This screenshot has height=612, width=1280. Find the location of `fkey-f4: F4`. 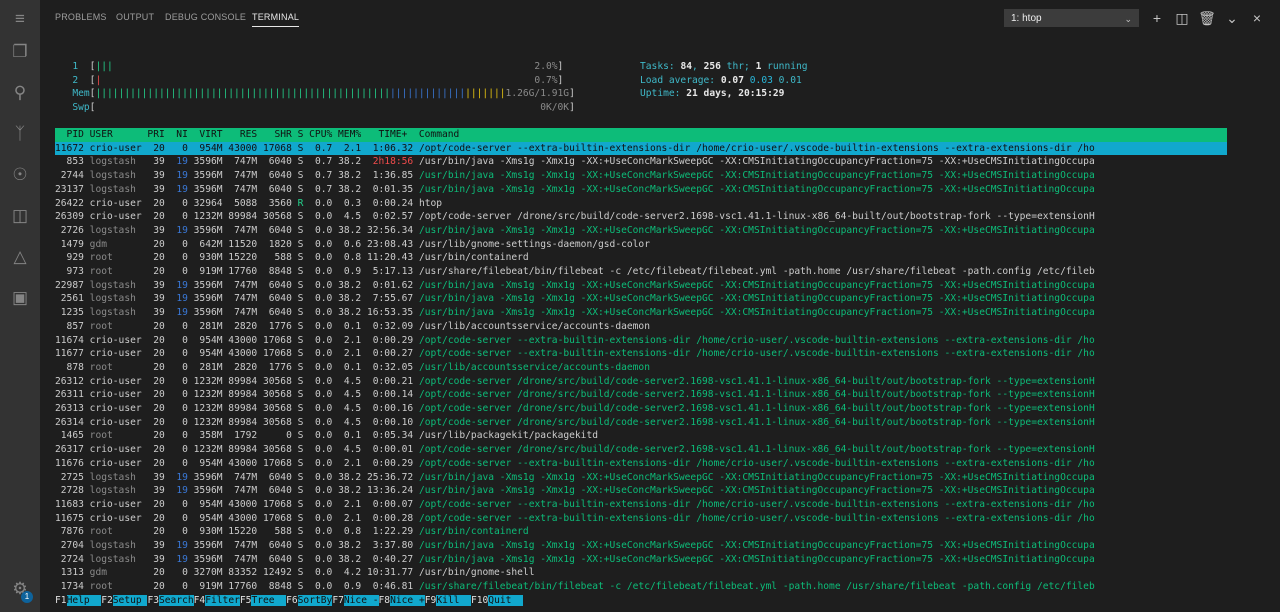

fkey-f4: F4 is located at coordinates (200, 600).